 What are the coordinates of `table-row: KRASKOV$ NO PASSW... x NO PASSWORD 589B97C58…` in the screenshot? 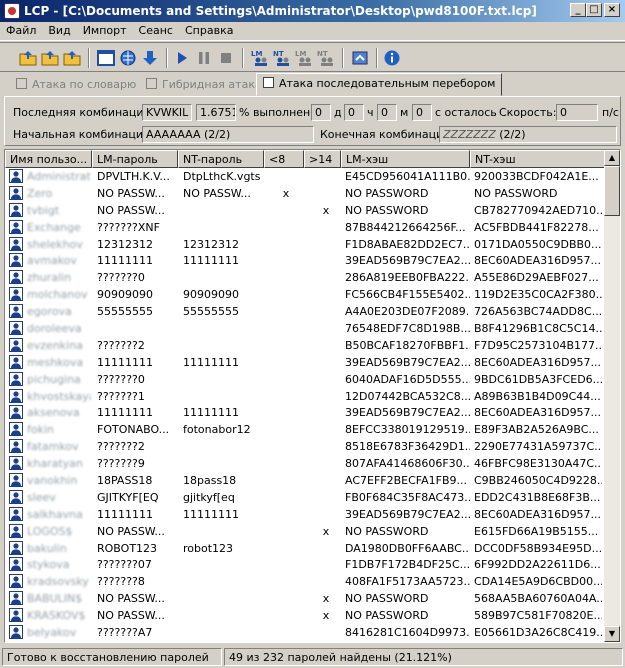 It's located at (305, 615).